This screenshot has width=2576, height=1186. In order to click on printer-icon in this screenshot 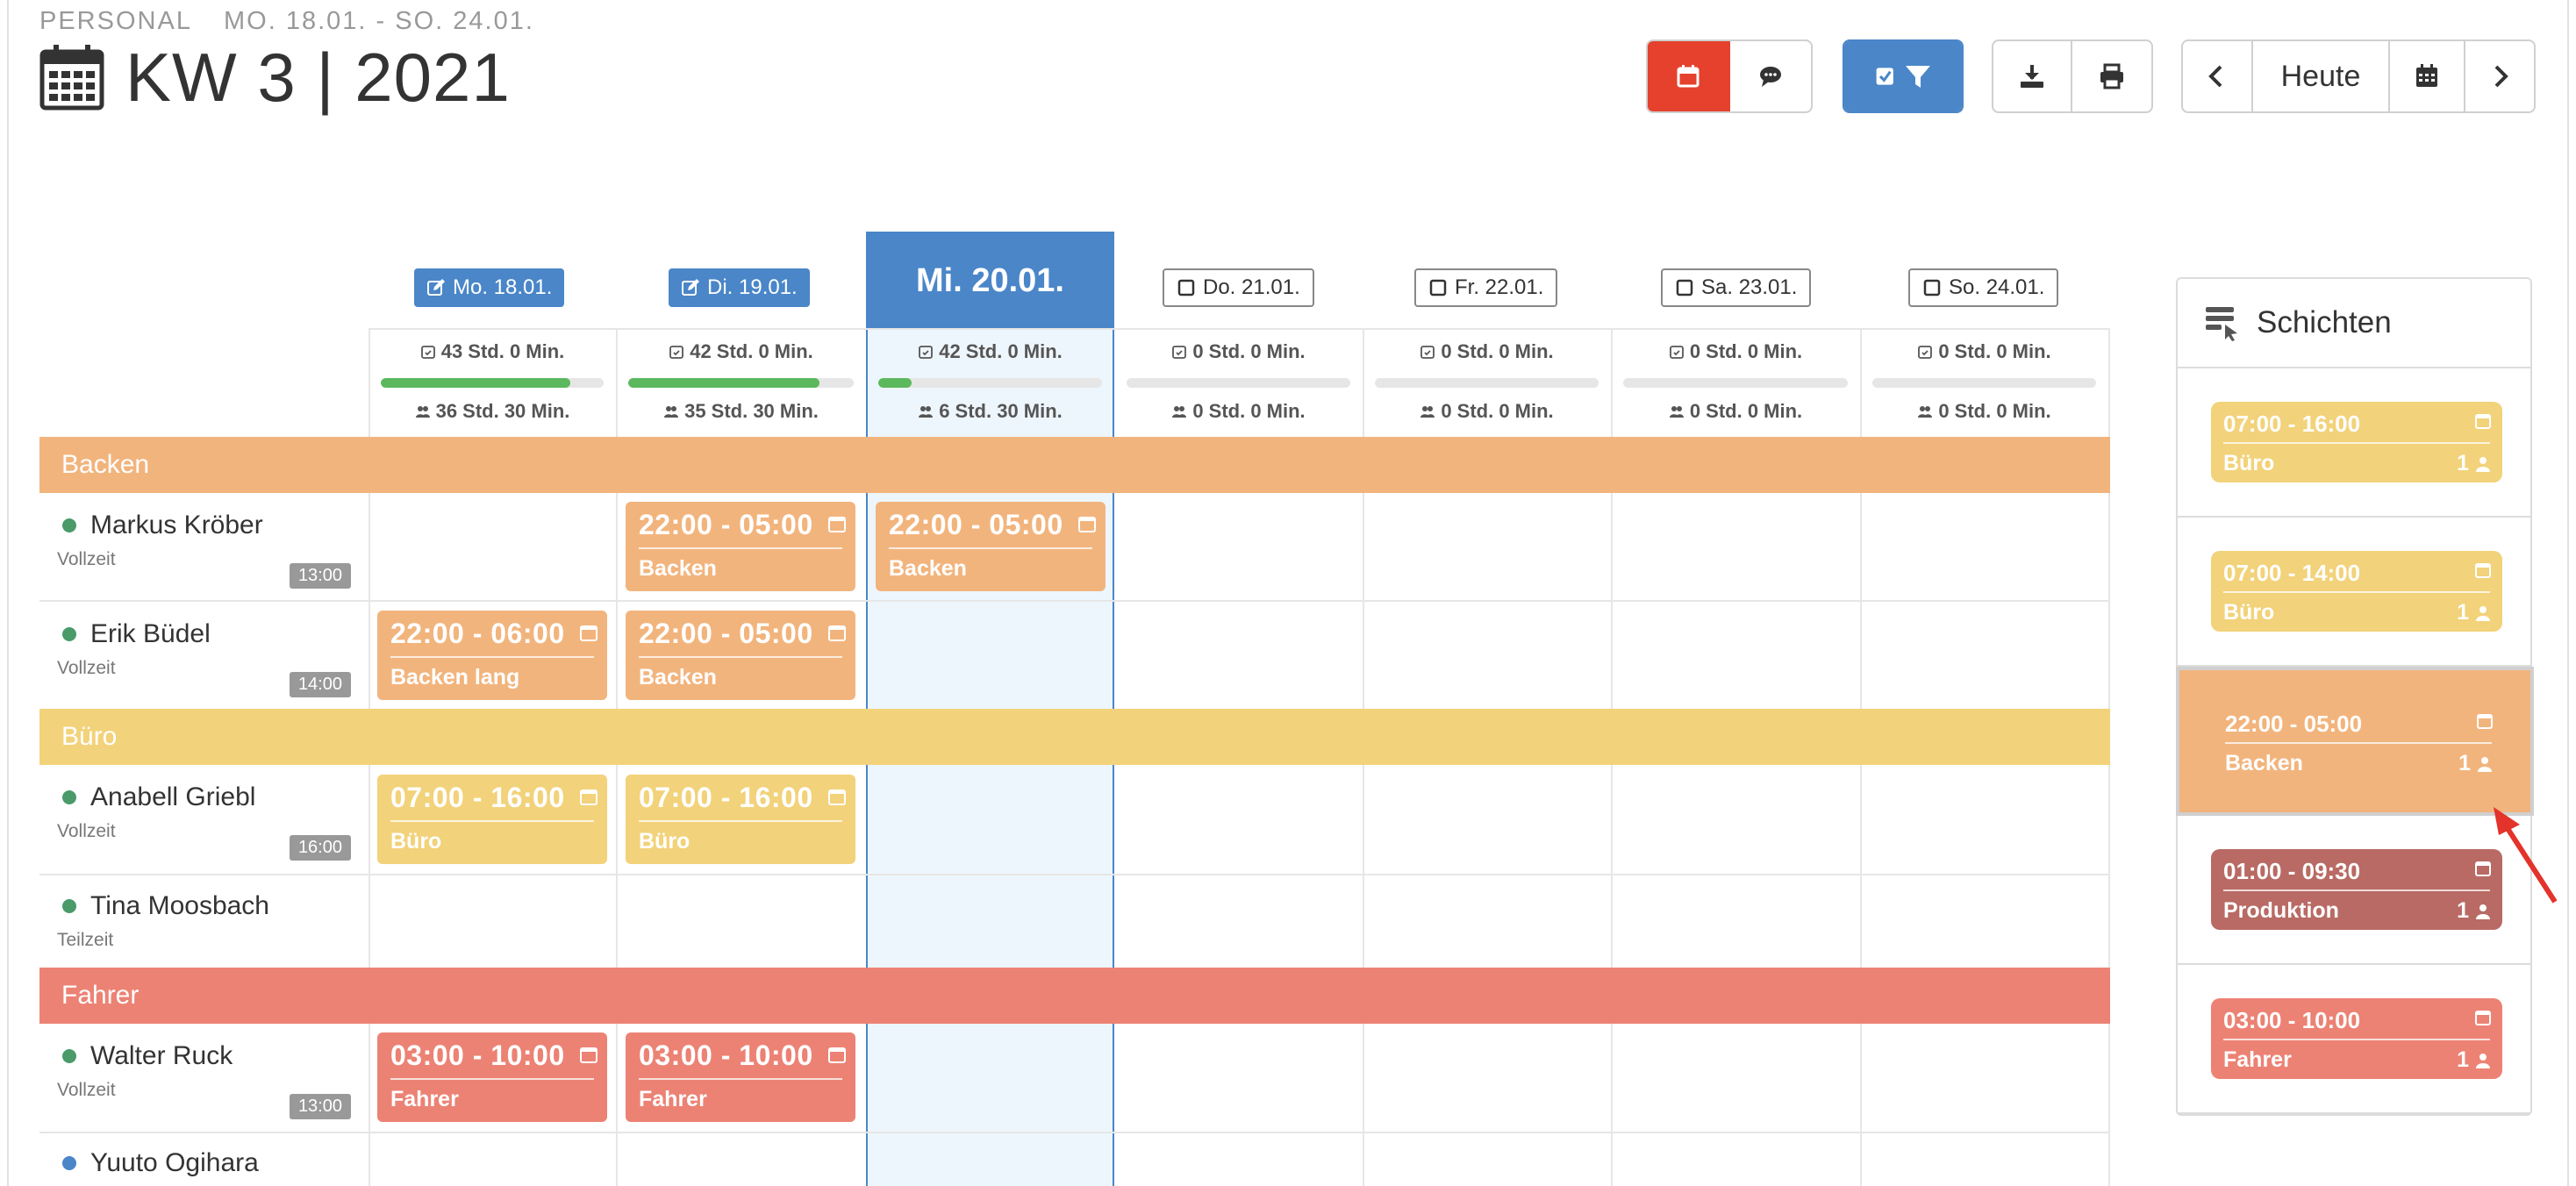, I will do `click(2111, 76)`.